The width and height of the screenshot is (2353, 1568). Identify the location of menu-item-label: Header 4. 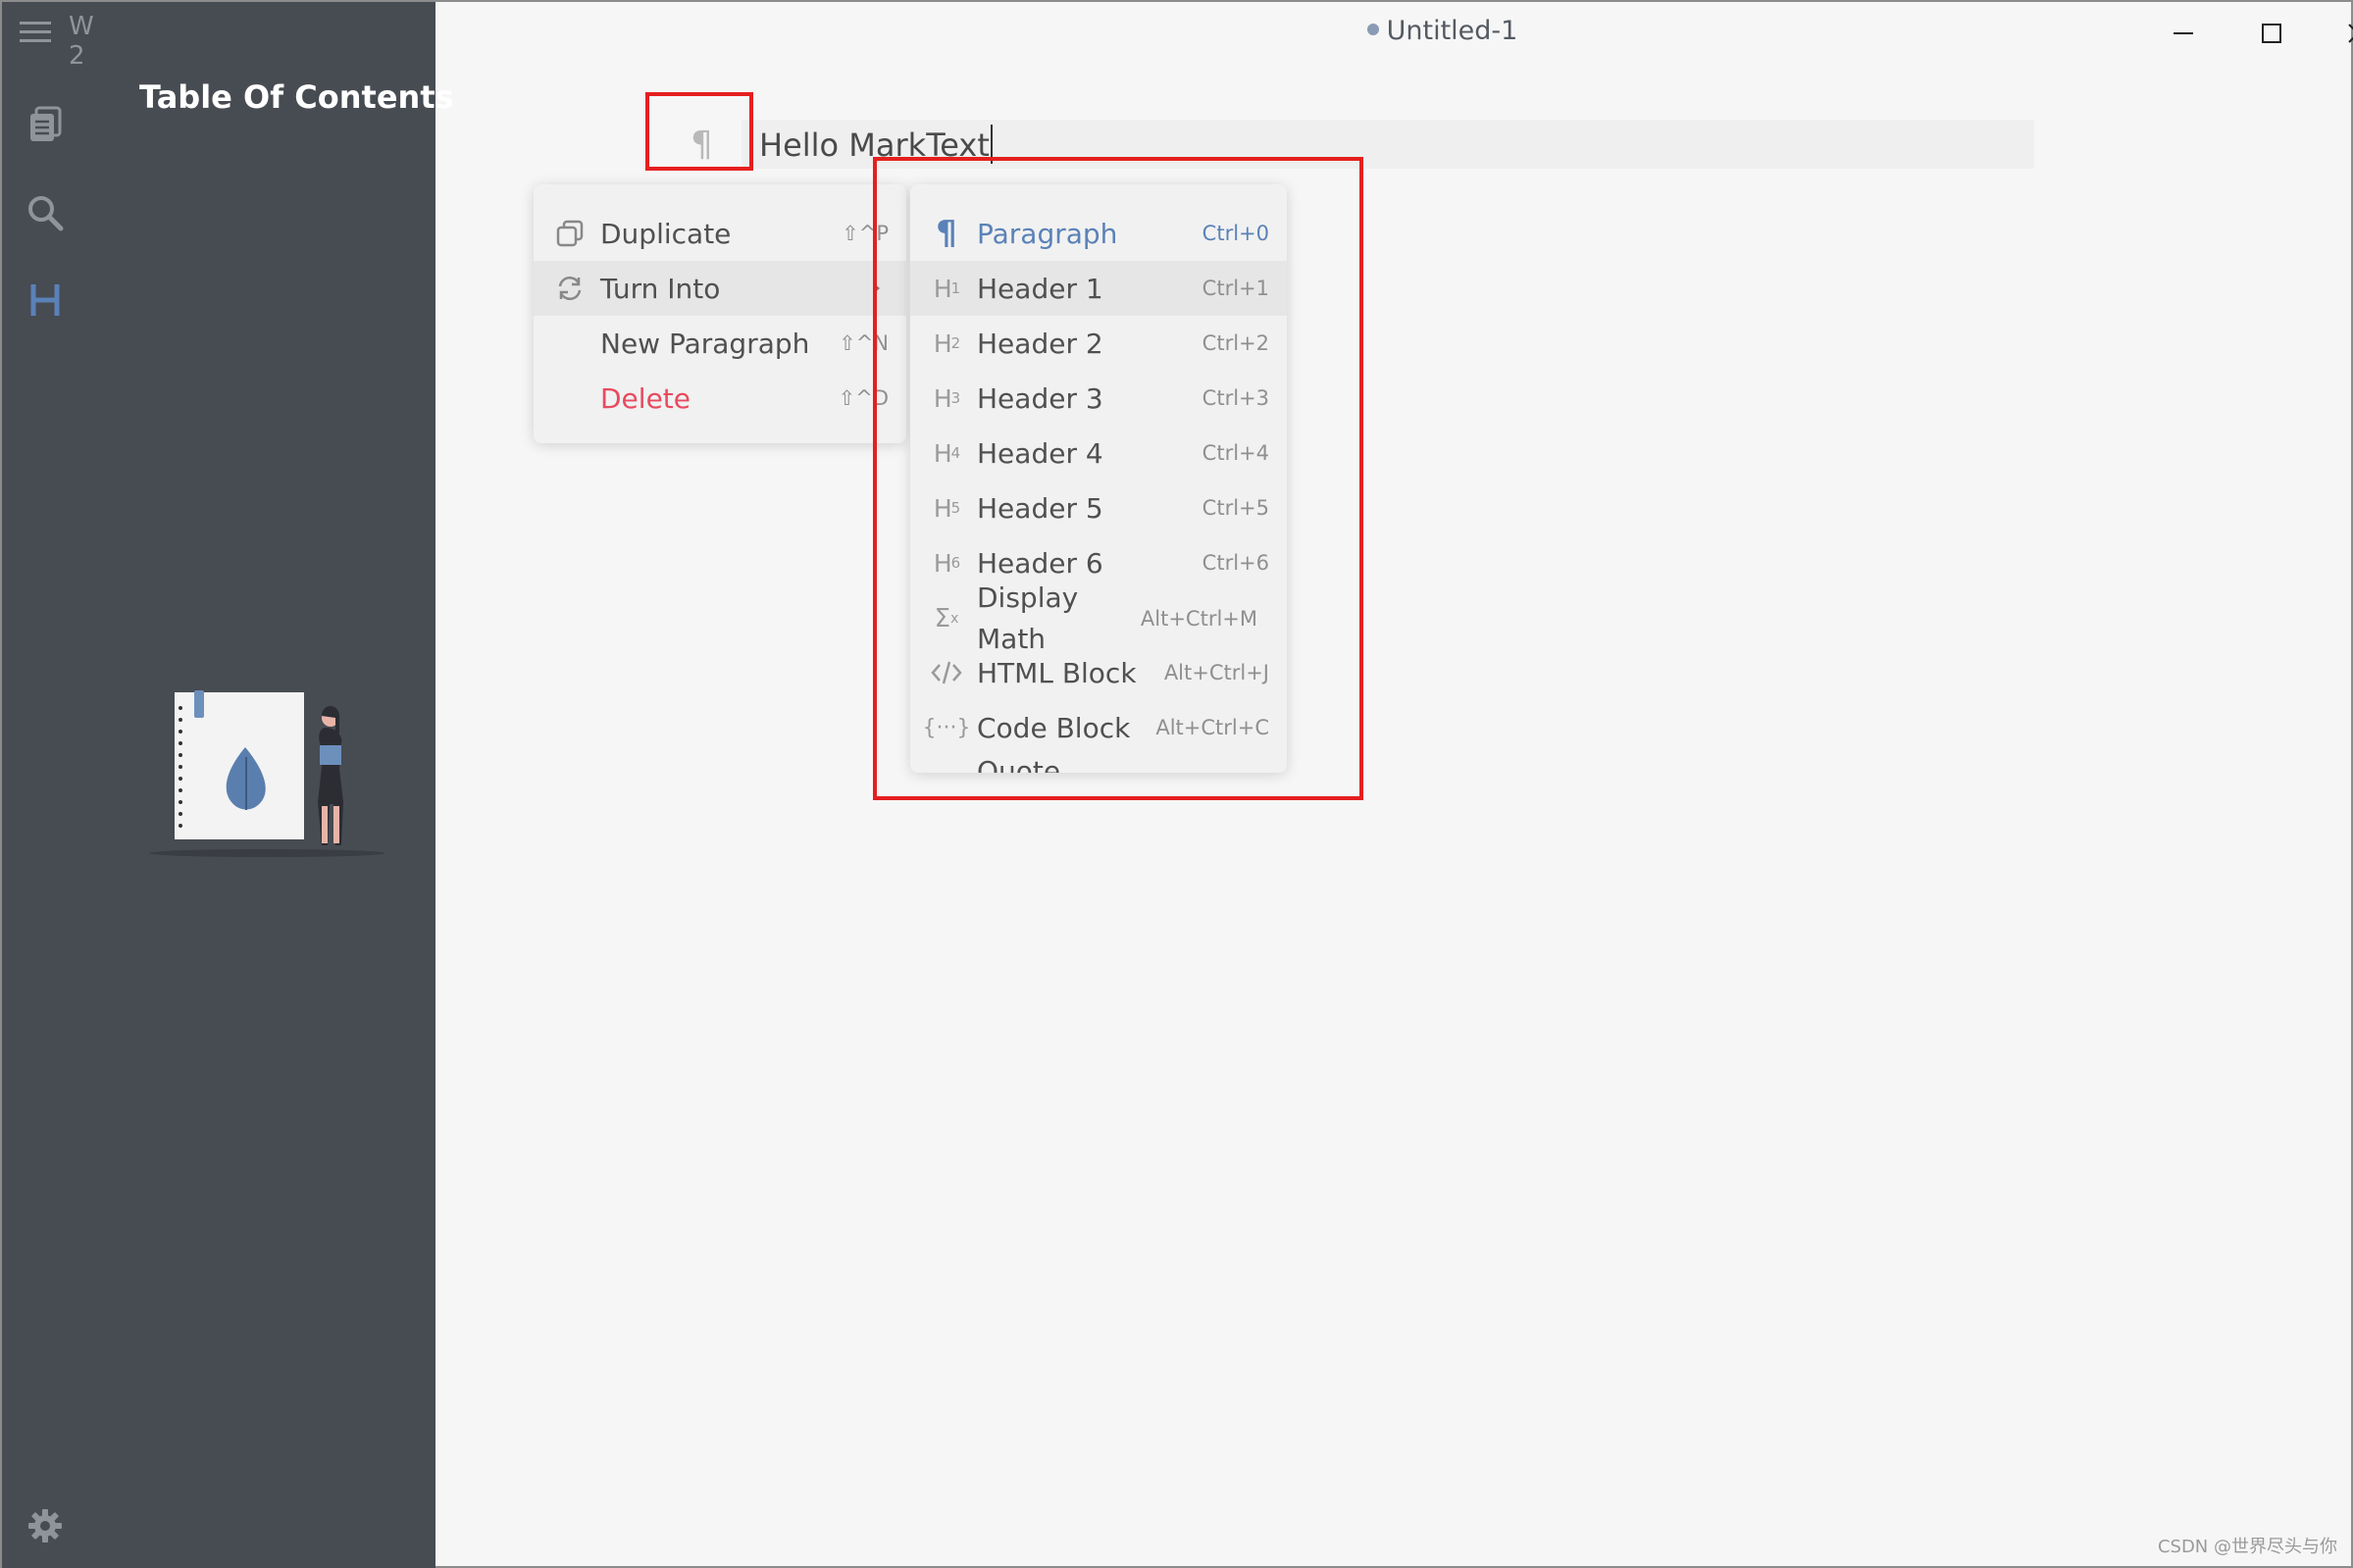
(1040, 453).